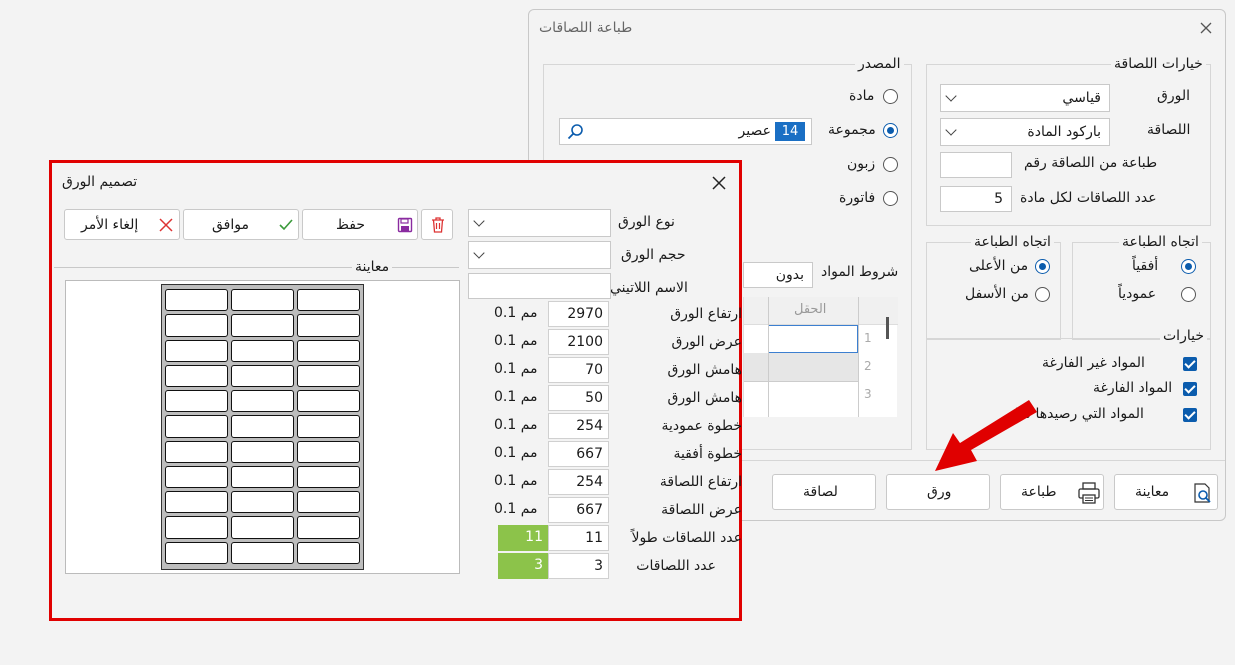  What do you see at coordinates (575, 132) in the screenshot?
I see `search-icon` at bounding box center [575, 132].